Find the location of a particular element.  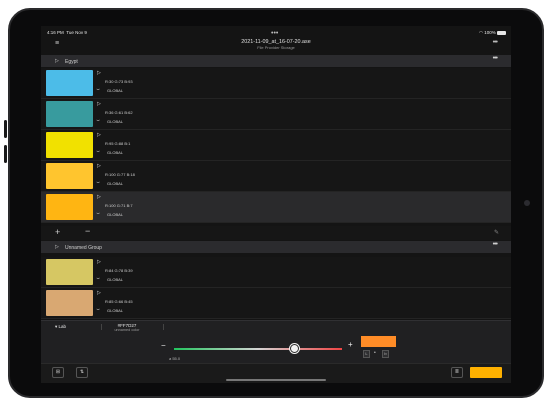

color-rgb-values: R:100 G:77 B:18 is located at coordinates (120, 174).